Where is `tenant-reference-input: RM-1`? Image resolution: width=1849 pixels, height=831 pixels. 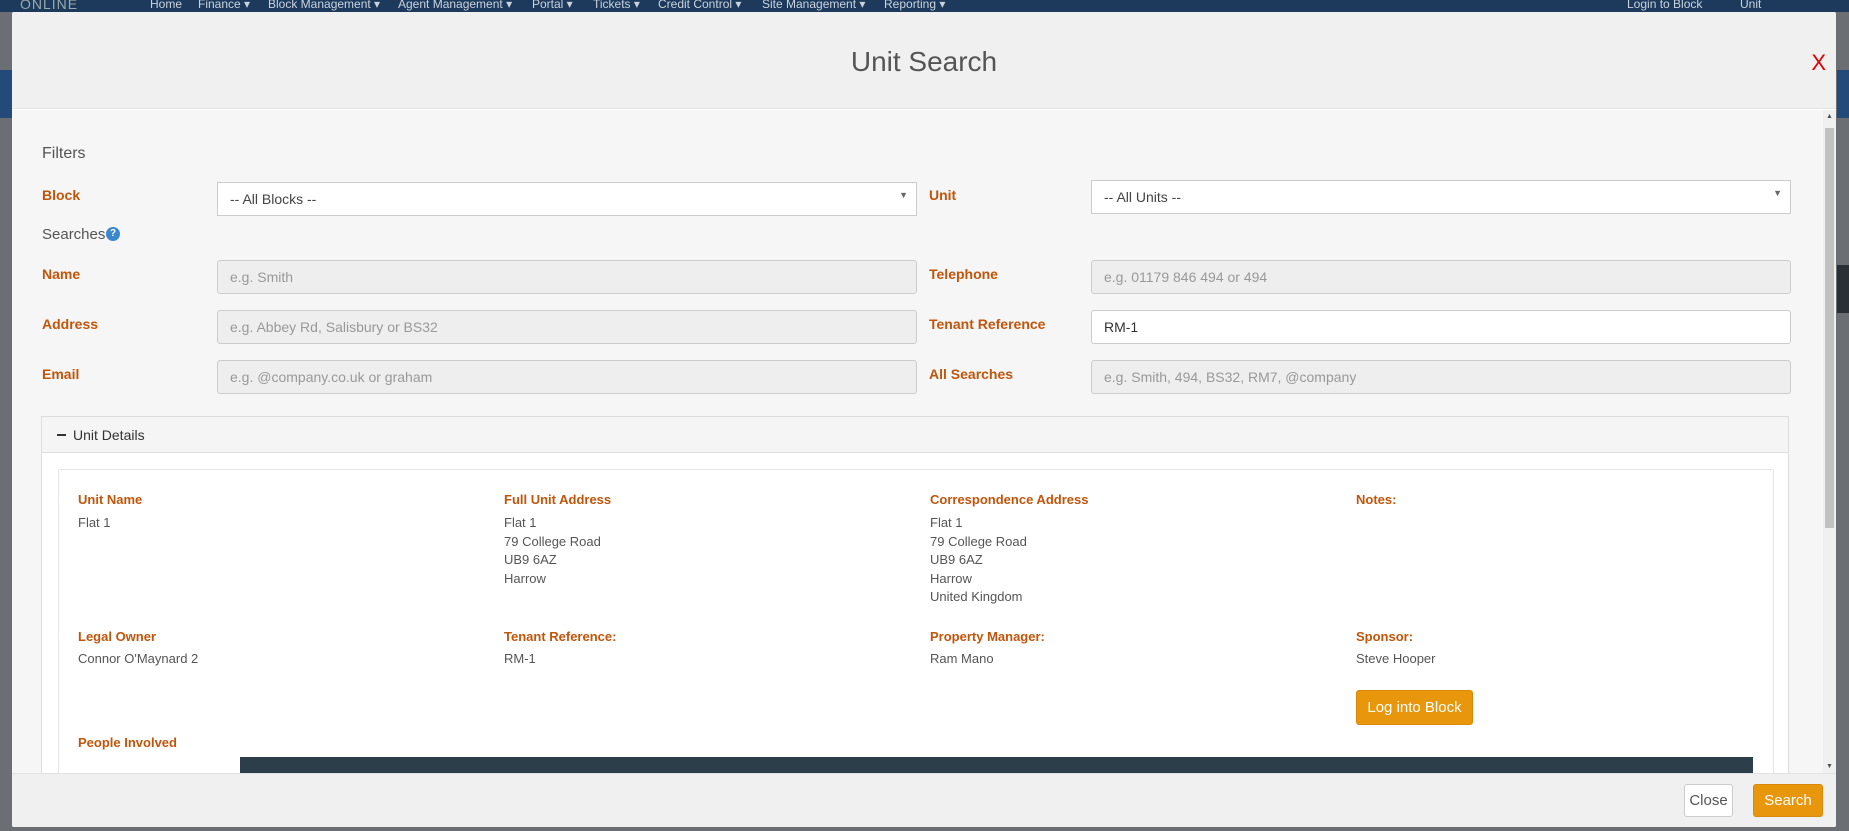 tenant-reference-input: RM-1 is located at coordinates (1441, 327).